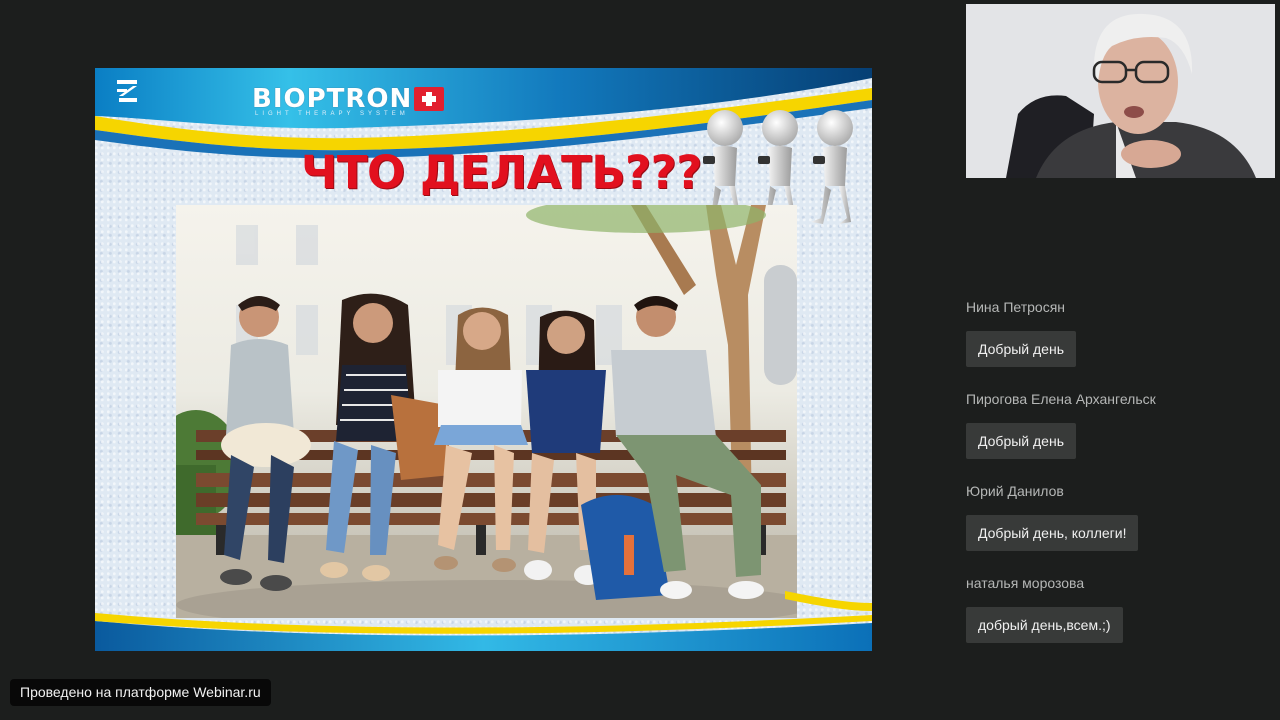 The width and height of the screenshot is (1280, 720). I want to click on message-text: Добрый день, коллеги!, so click(1052, 533).